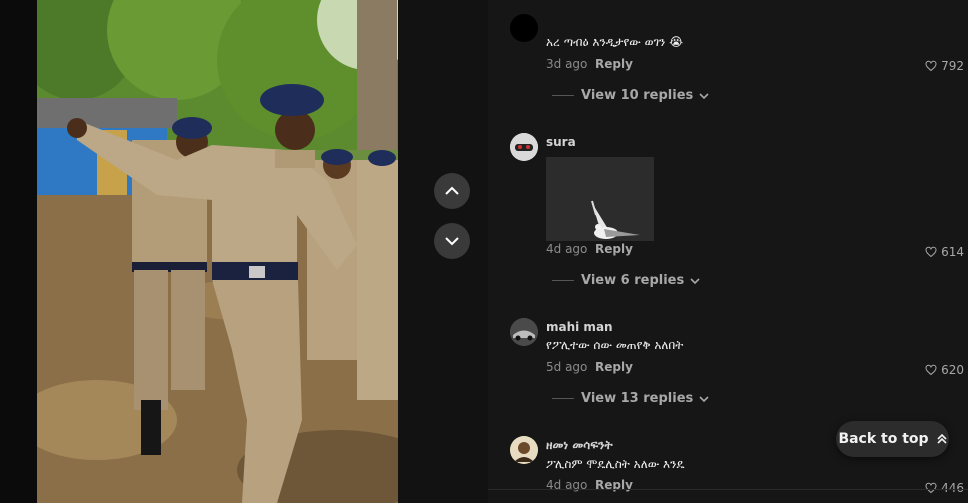  What do you see at coordinates (615, 345) in the screenshot?
I see `comment-text: የፖሊተው ሰው መጠየቅ አለበት` at bounding box center [615, 345].